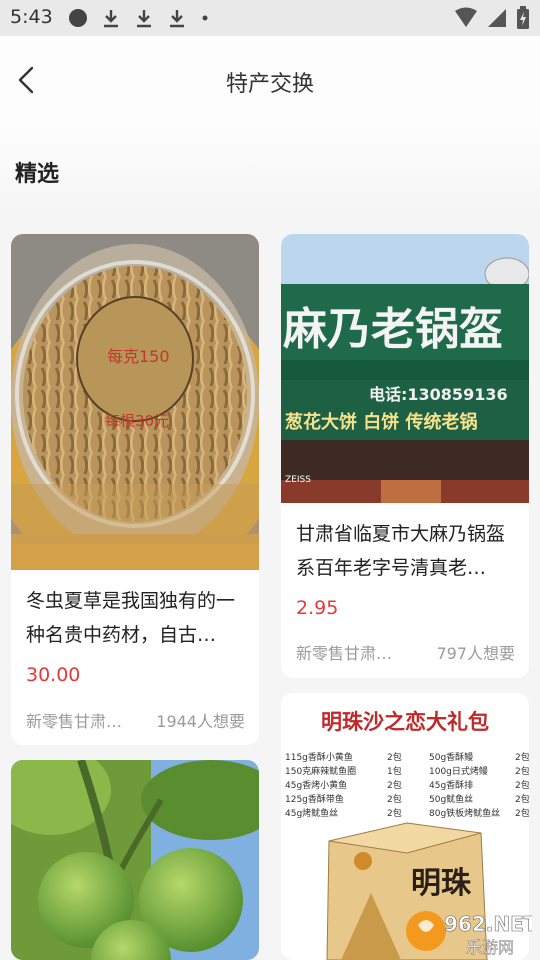 The height and width of the screenshot is (960, 540). Describe the element at coordinates (497, 18) in the screenshot. I see `signal-icon` at that location.